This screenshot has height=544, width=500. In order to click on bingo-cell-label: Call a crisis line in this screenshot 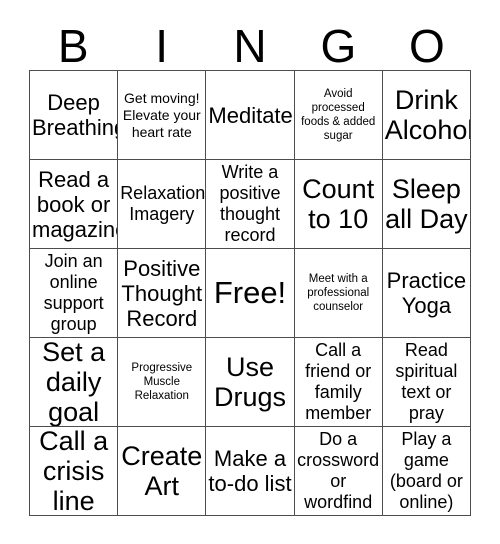, I will do `click(74, 471)`.